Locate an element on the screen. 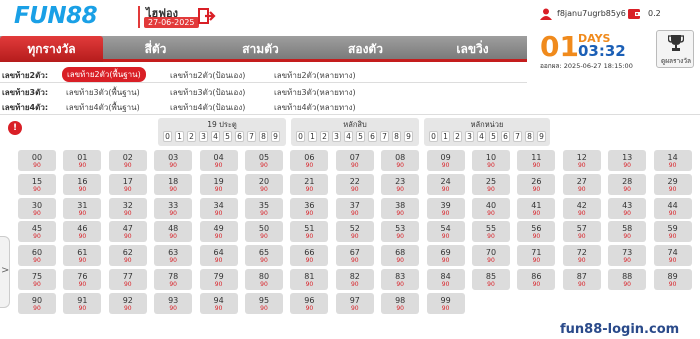  number-cell: 49 90 is located at coordinates (218, 232).